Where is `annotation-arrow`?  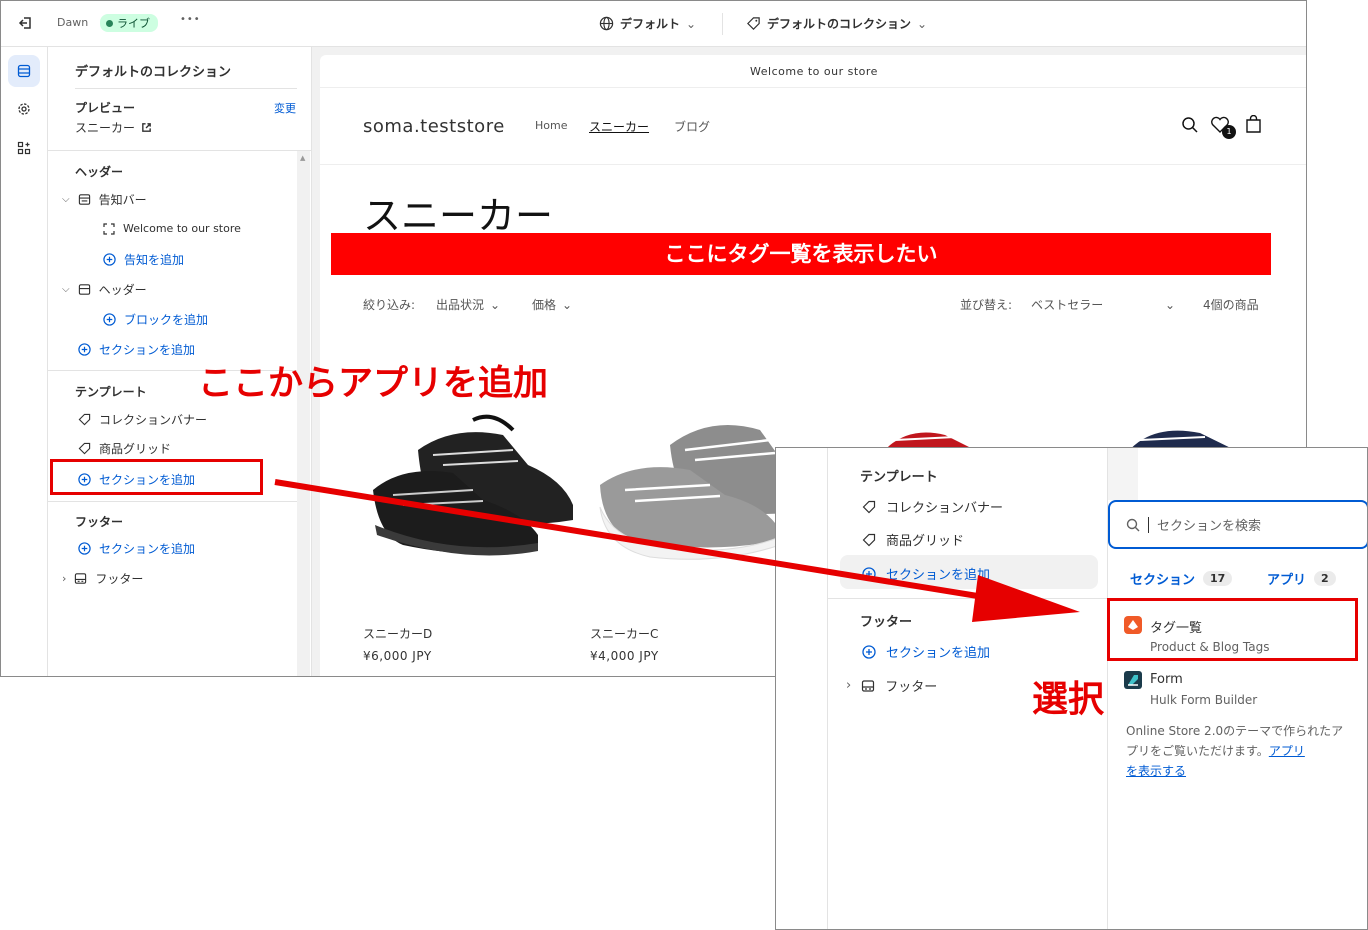
annotation-arrow is located at coordinates (677, 550).